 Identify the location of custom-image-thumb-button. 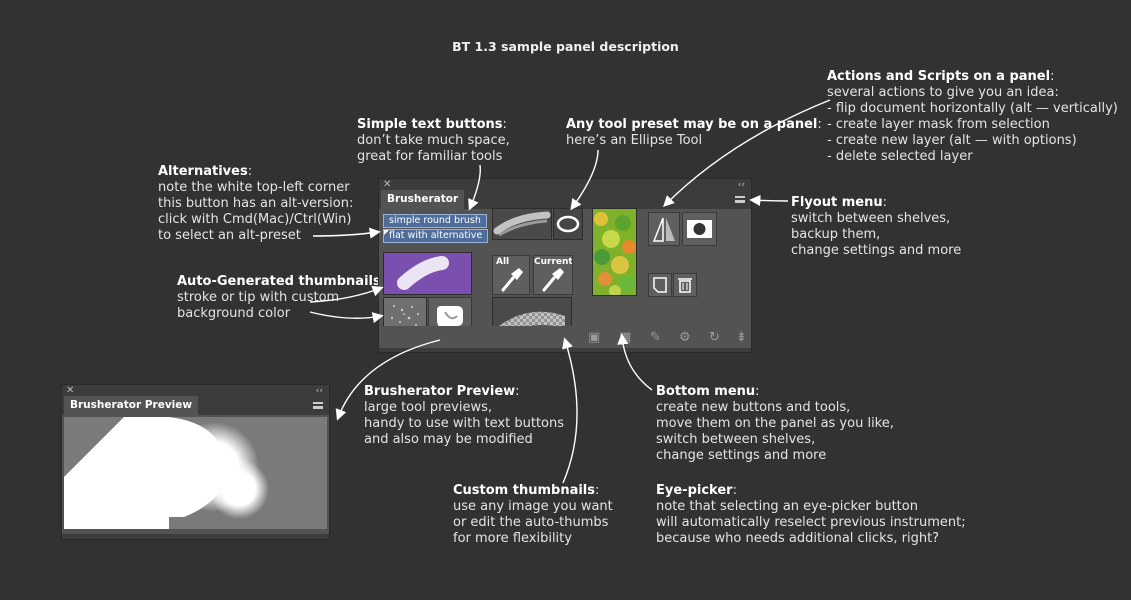
(614, 252).